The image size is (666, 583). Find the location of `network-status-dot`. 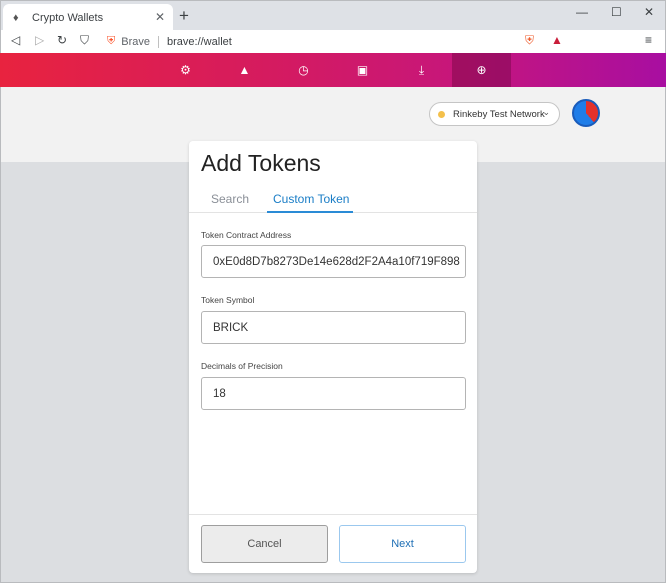

network-status-dot is located at coordinates (441, 114).